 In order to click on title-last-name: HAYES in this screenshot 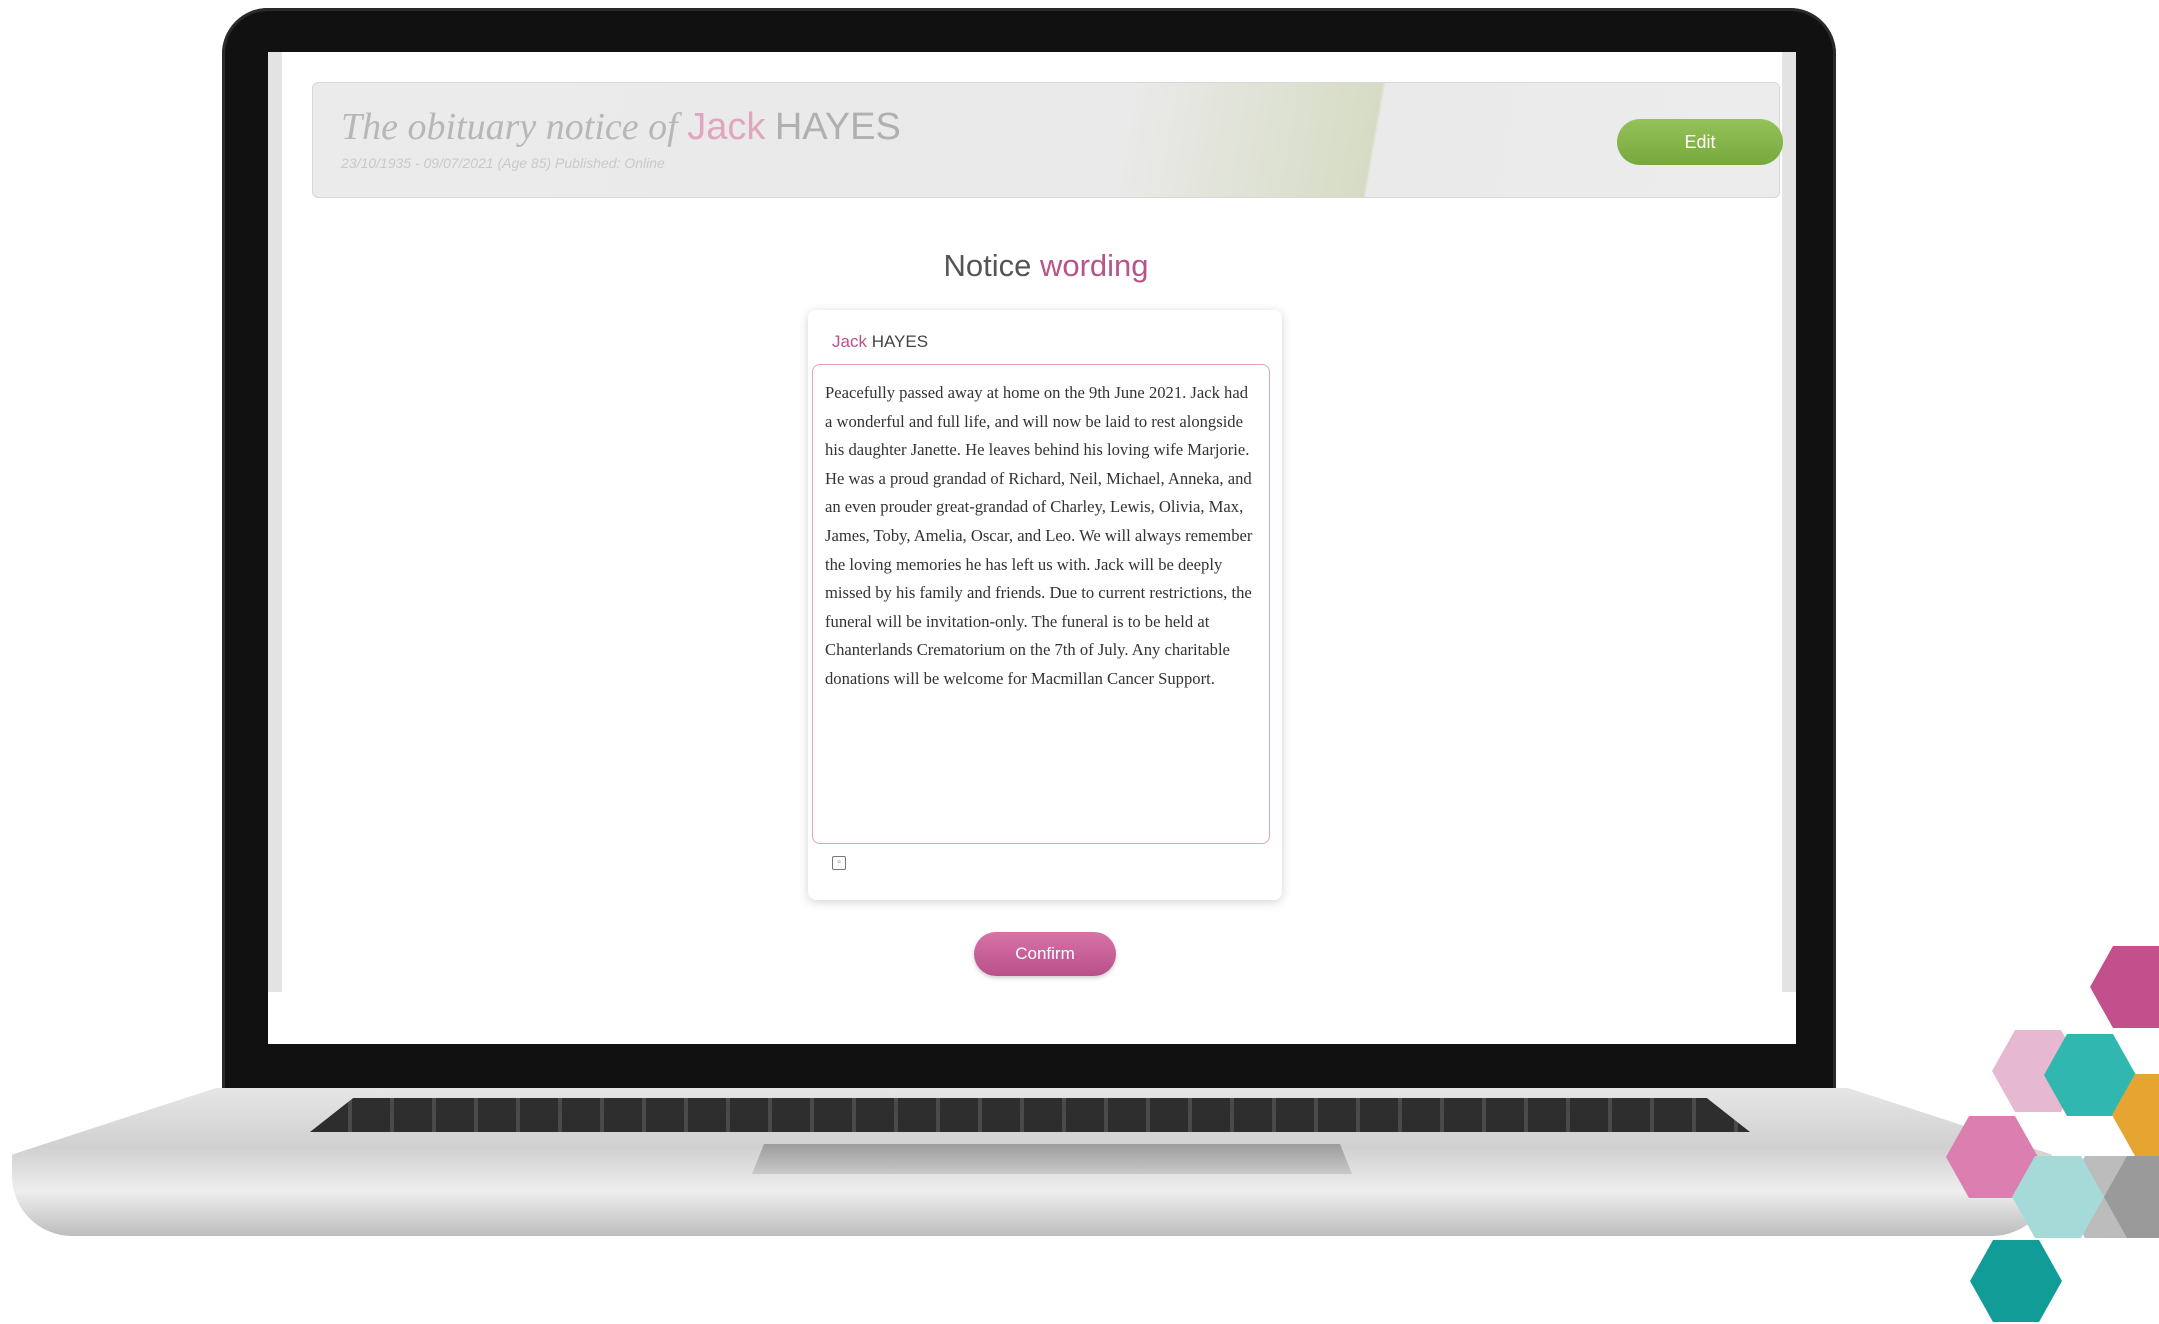, I will do `click(837, 127)`.